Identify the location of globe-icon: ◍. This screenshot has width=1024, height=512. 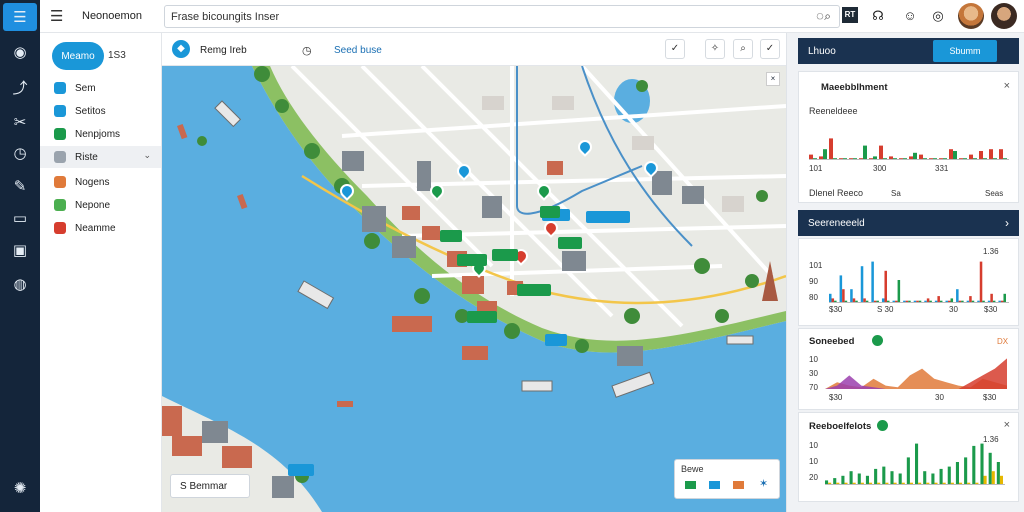
(20, 284).